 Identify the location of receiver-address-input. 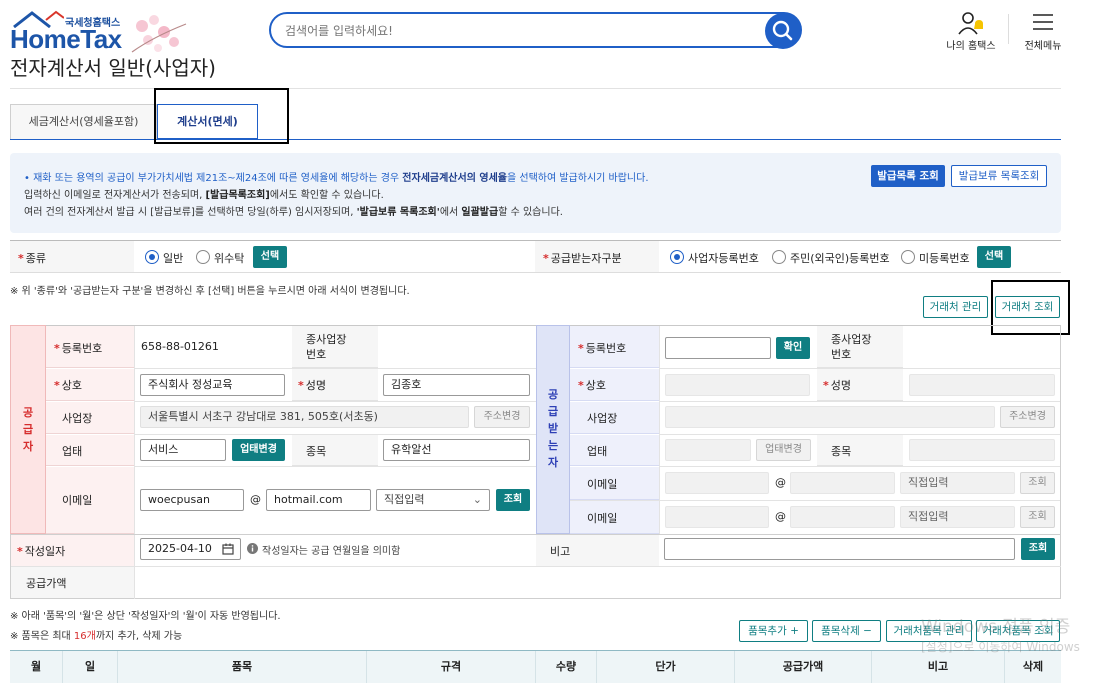
(830, 417).